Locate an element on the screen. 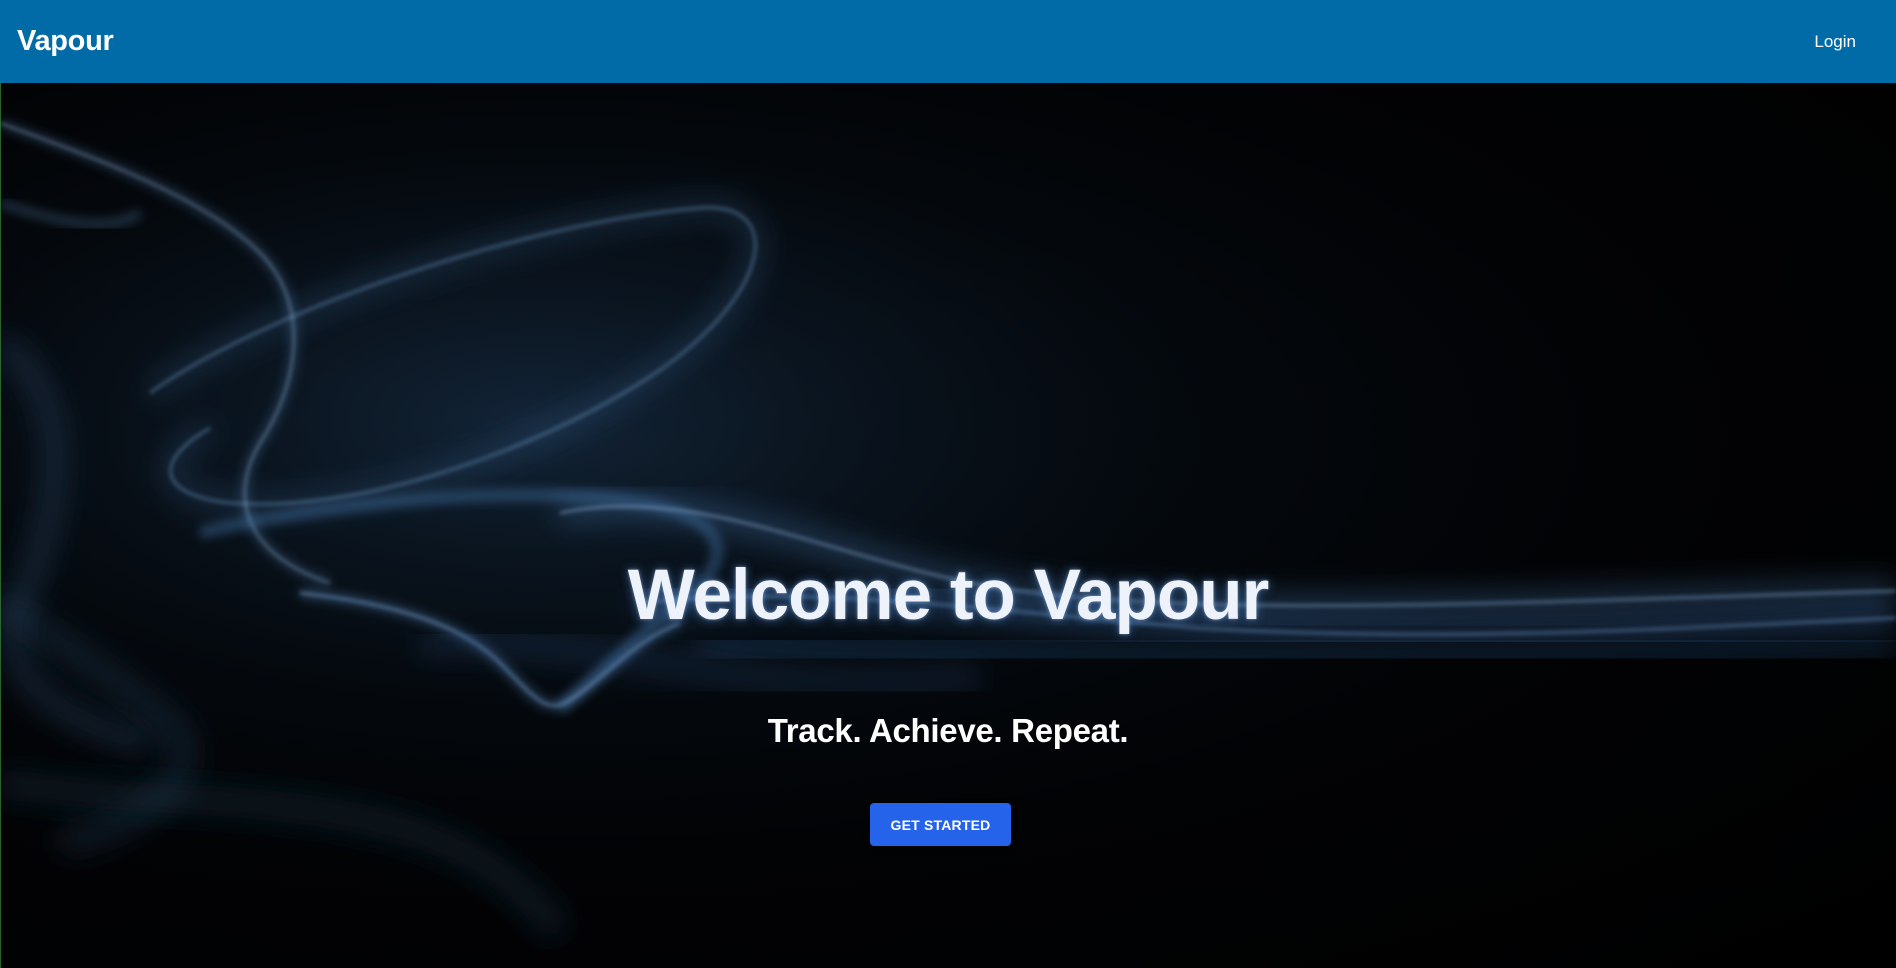 The width and height of the screenshot is (1896, 968). brand-logo: Vapour is located at coordinates (65, 41).